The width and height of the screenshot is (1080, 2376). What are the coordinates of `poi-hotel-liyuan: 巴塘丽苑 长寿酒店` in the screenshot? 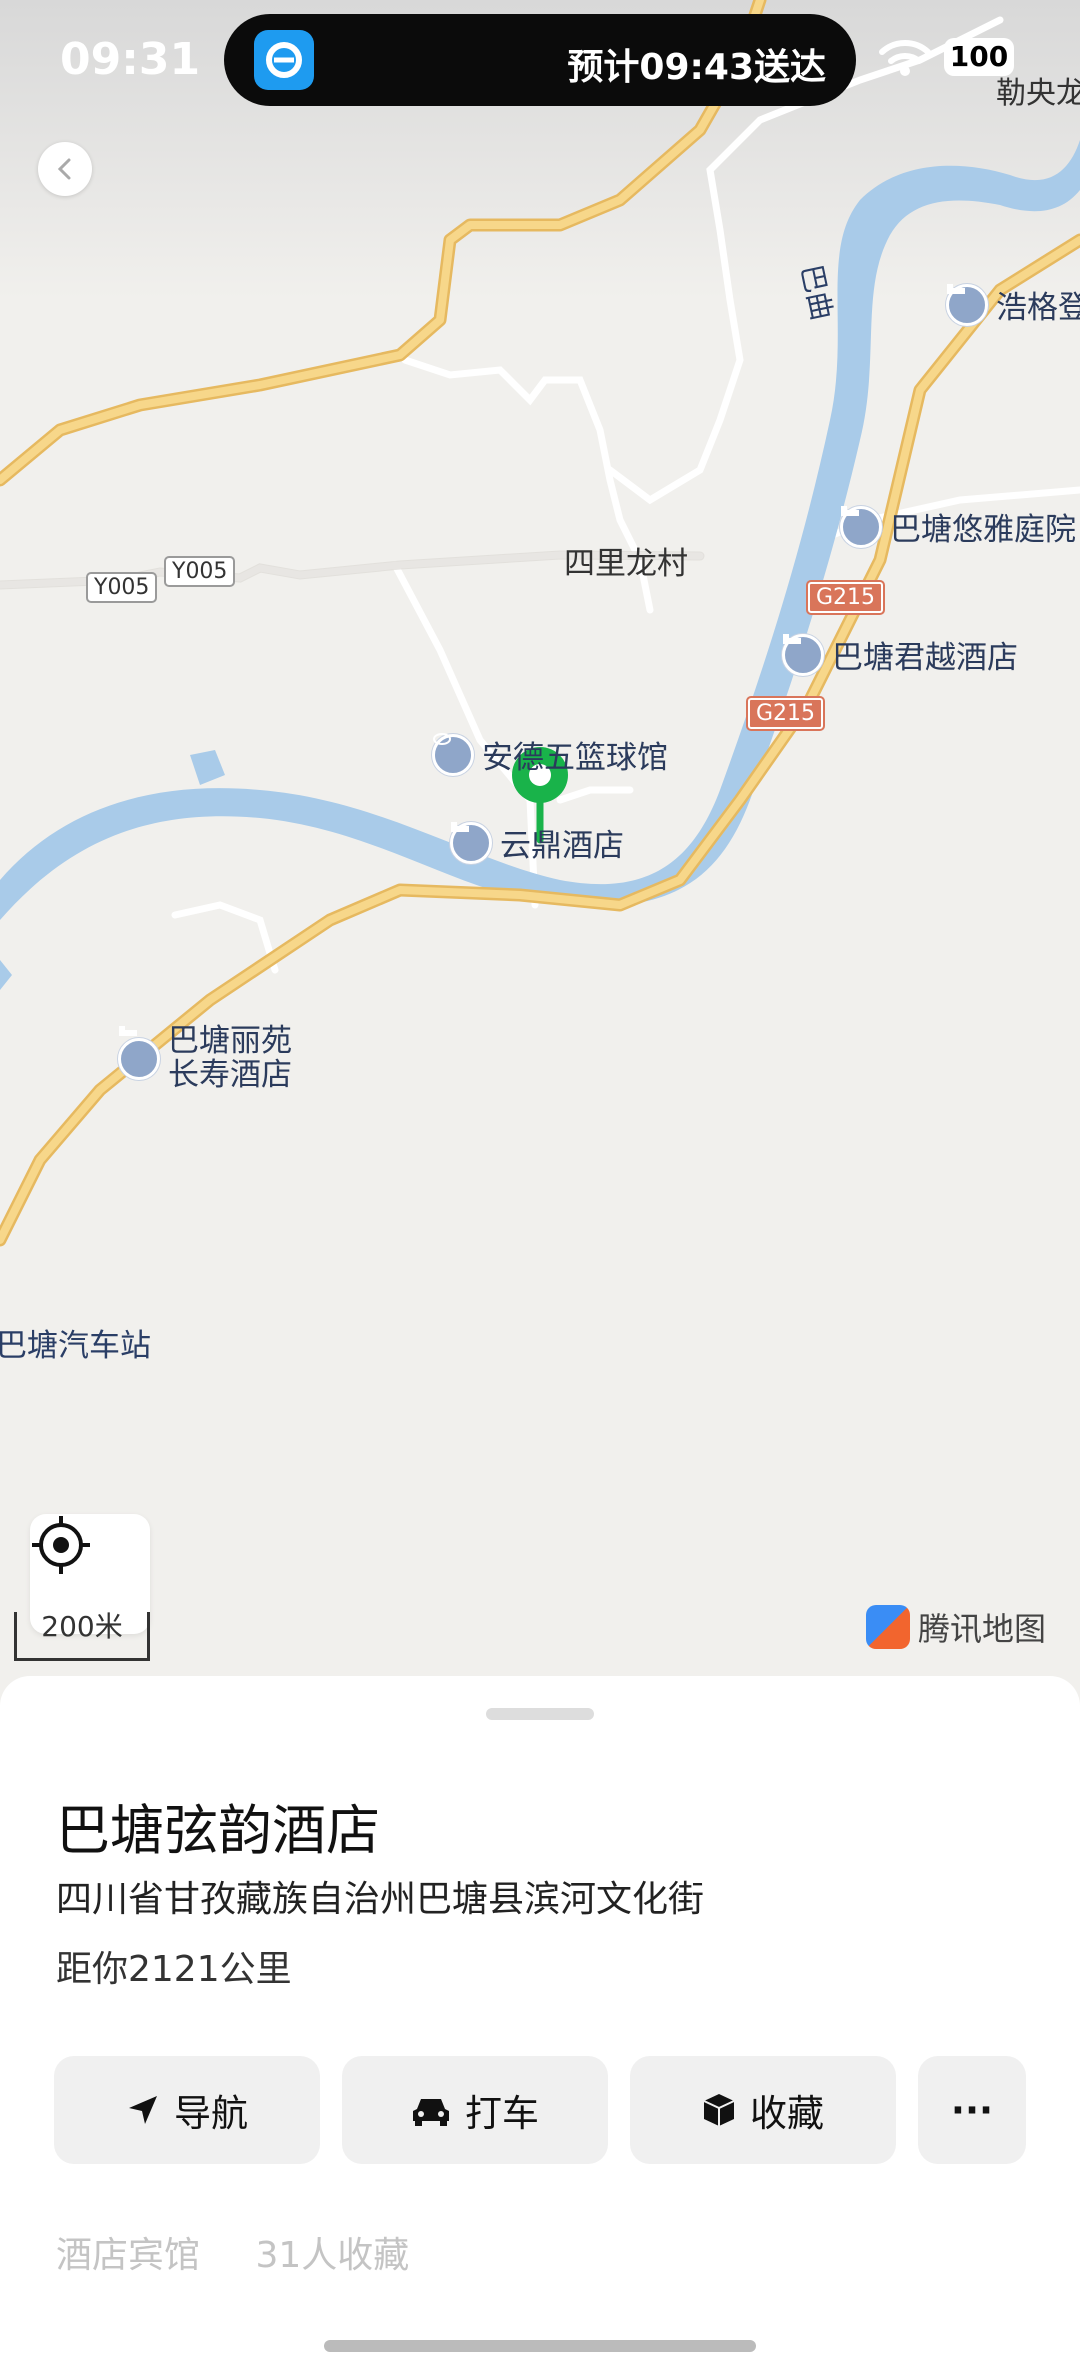 It's located at (205, 1058).